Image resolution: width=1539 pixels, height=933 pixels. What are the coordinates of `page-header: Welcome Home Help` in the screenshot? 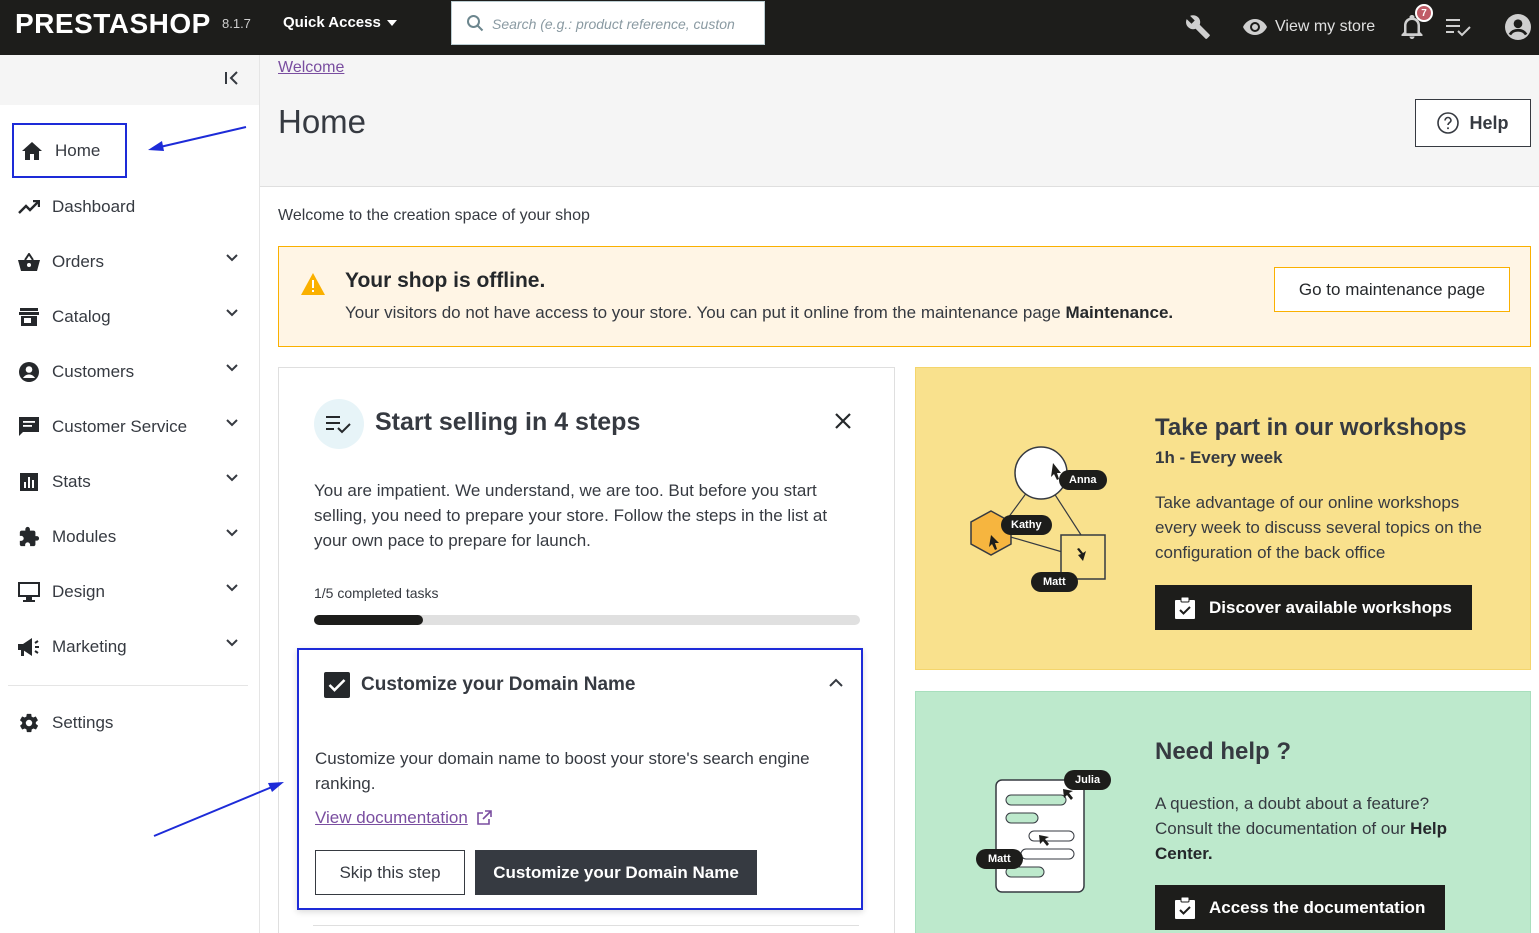 It's located at (899, 121).